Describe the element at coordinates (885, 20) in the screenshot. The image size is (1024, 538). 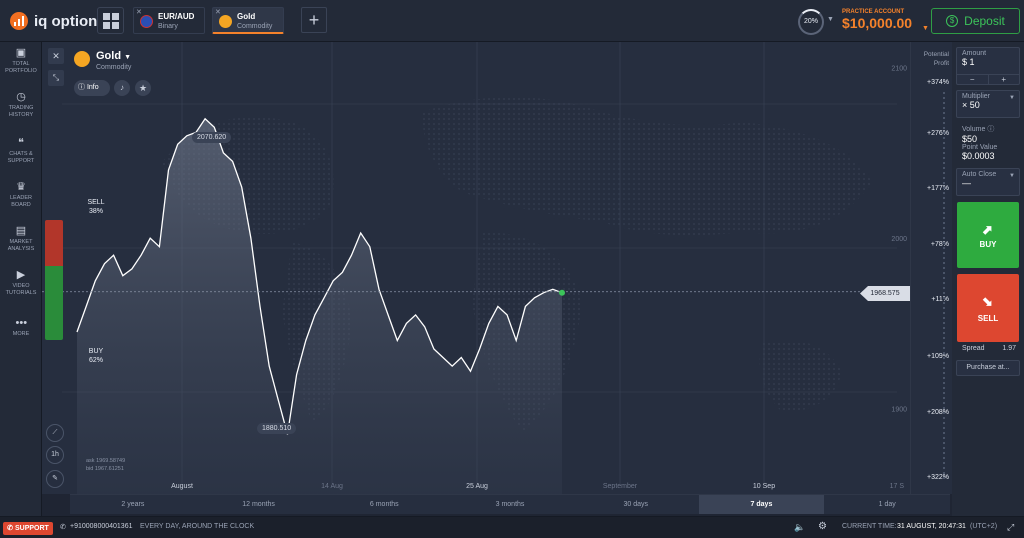
I see `account-selector: PRACTICE ACCOUNT $10,000.00 ▼` at that location.